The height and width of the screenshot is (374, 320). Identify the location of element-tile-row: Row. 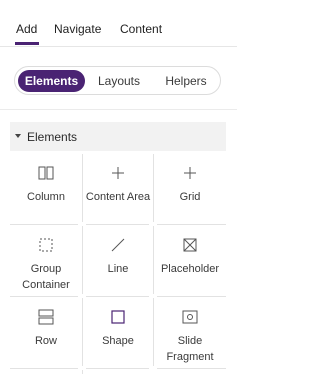
(46, 333).